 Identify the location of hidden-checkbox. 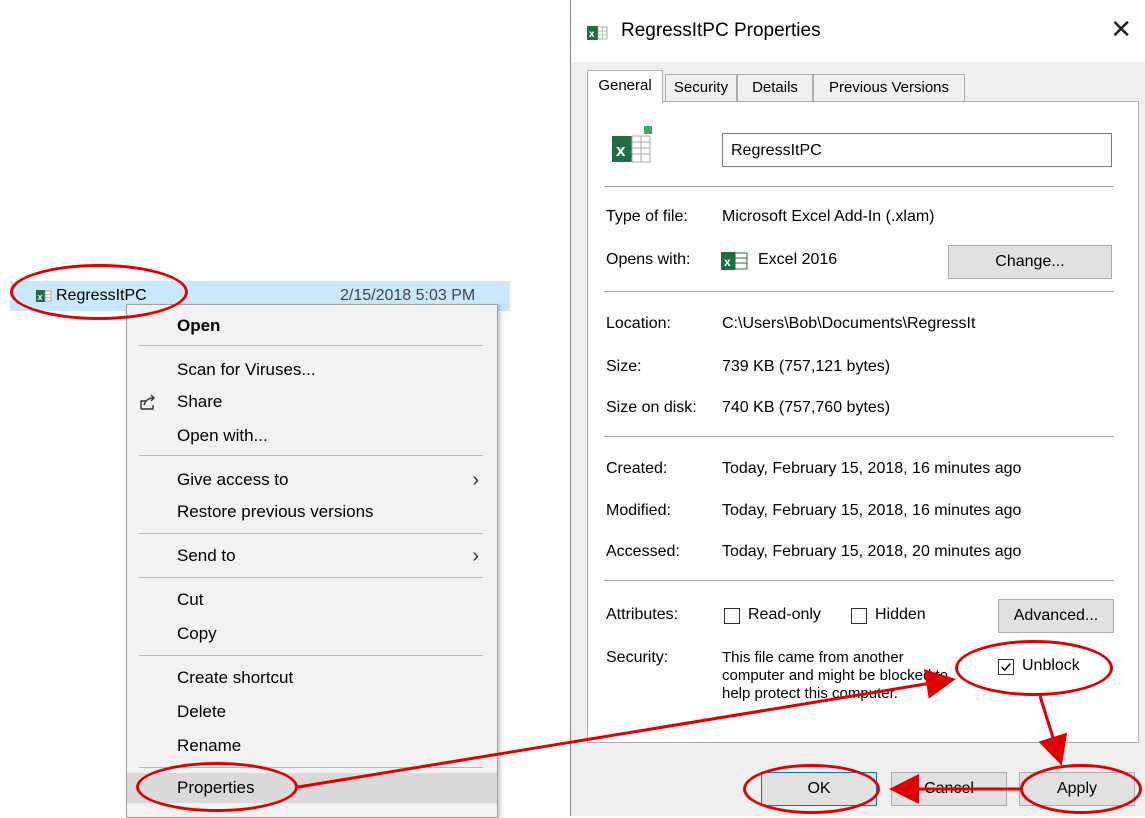
(859, 616).